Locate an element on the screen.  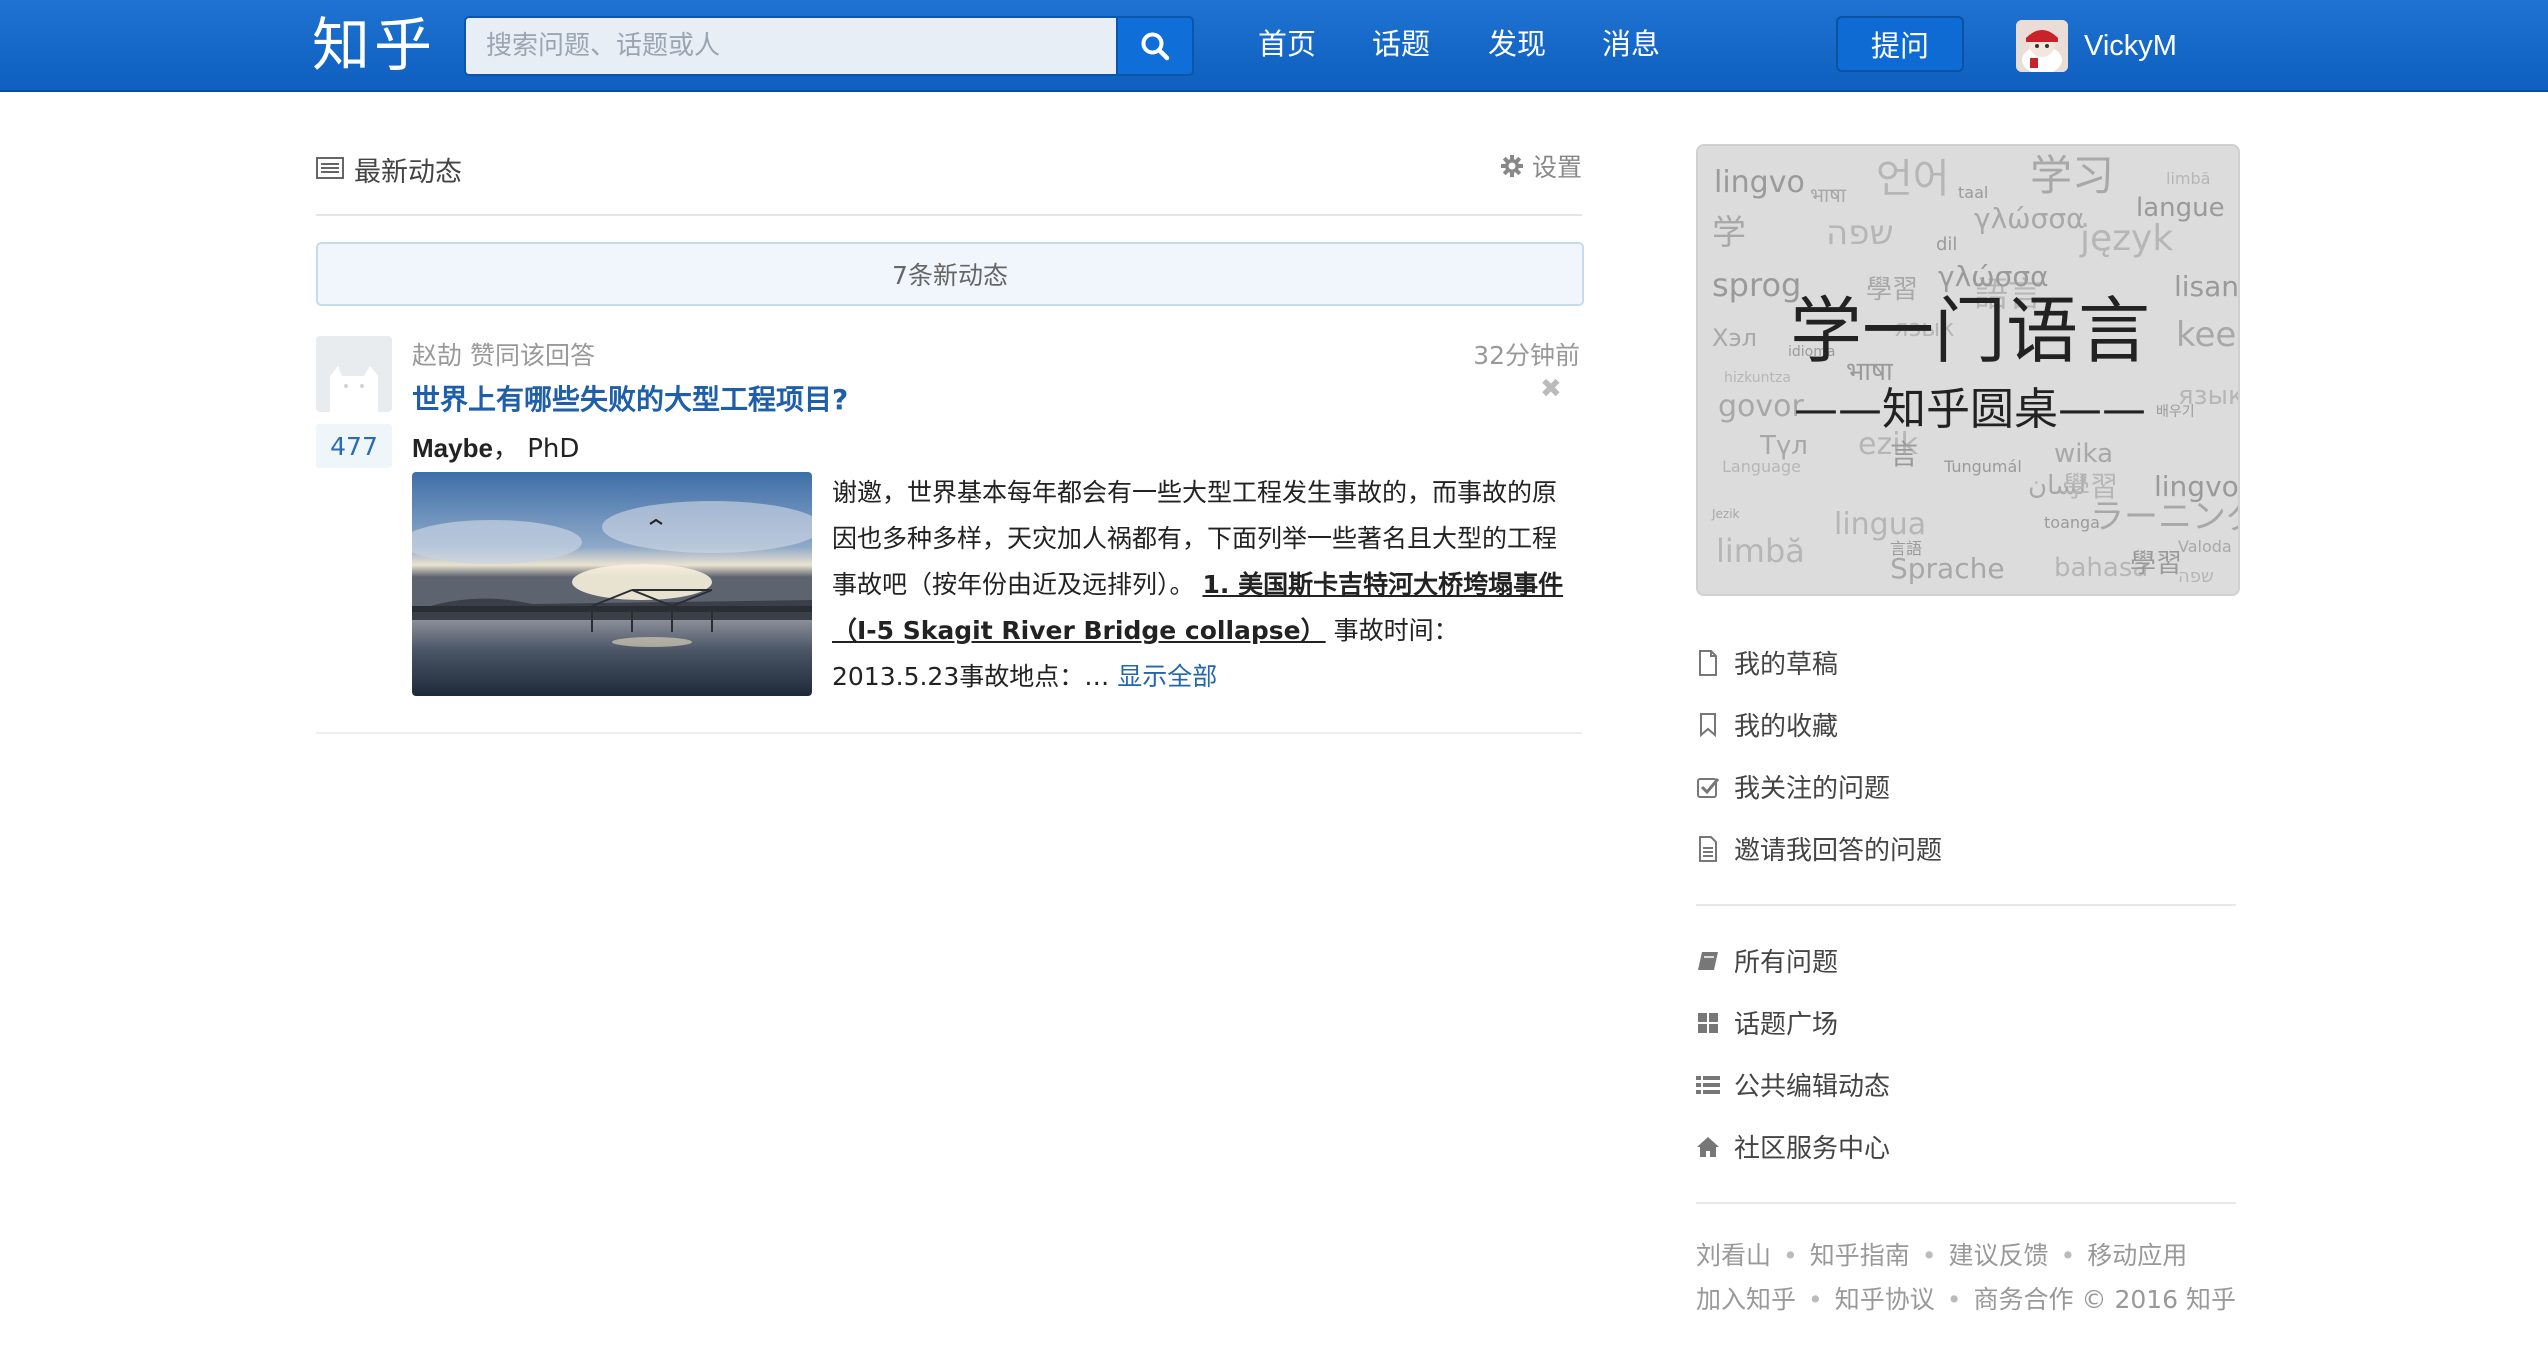
footer-link-terms: 知乎协议 is located at coordinates (1885, 1299).